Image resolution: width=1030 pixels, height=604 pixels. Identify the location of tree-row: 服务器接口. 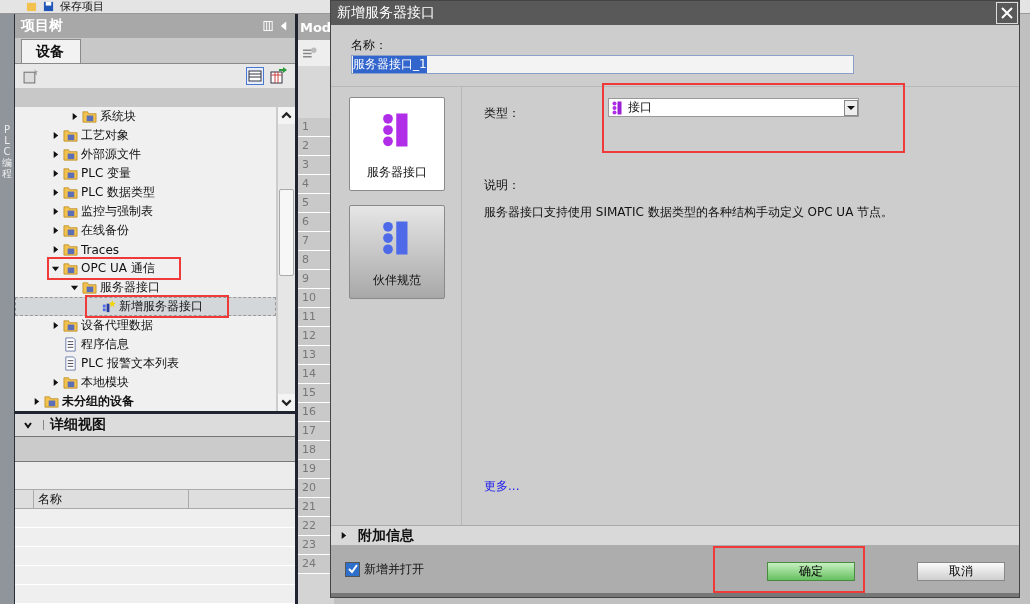
(145, 287).